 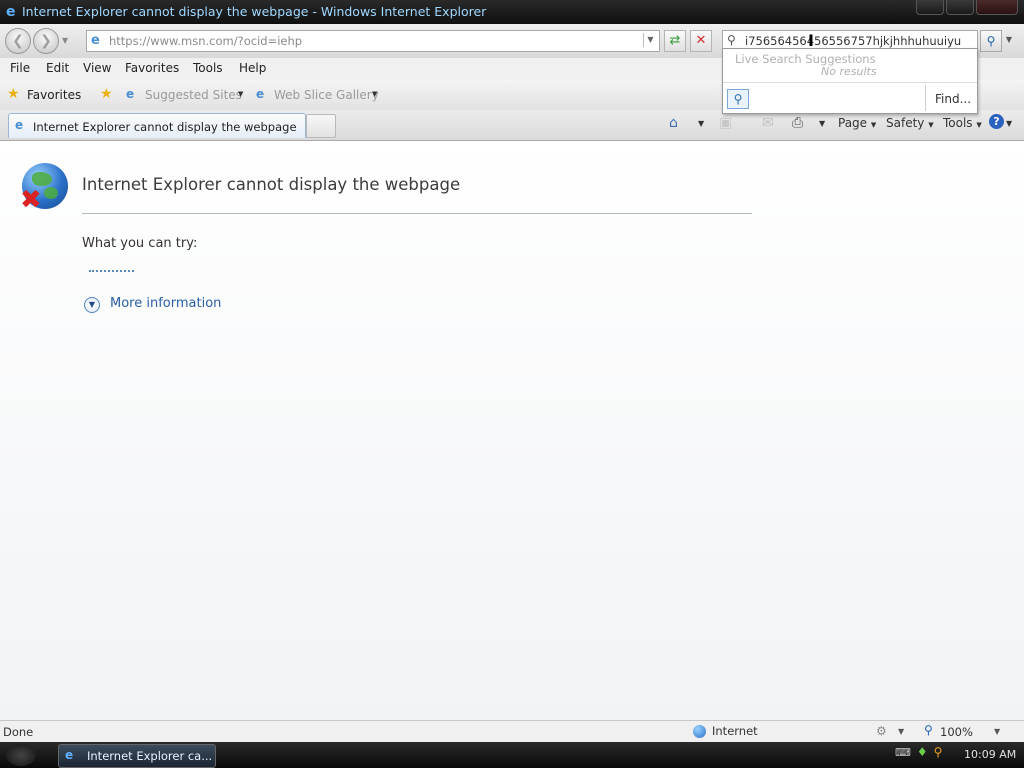 I want to click on suggested-sites-link: Suggested Sites, so click(x=193, y=95).